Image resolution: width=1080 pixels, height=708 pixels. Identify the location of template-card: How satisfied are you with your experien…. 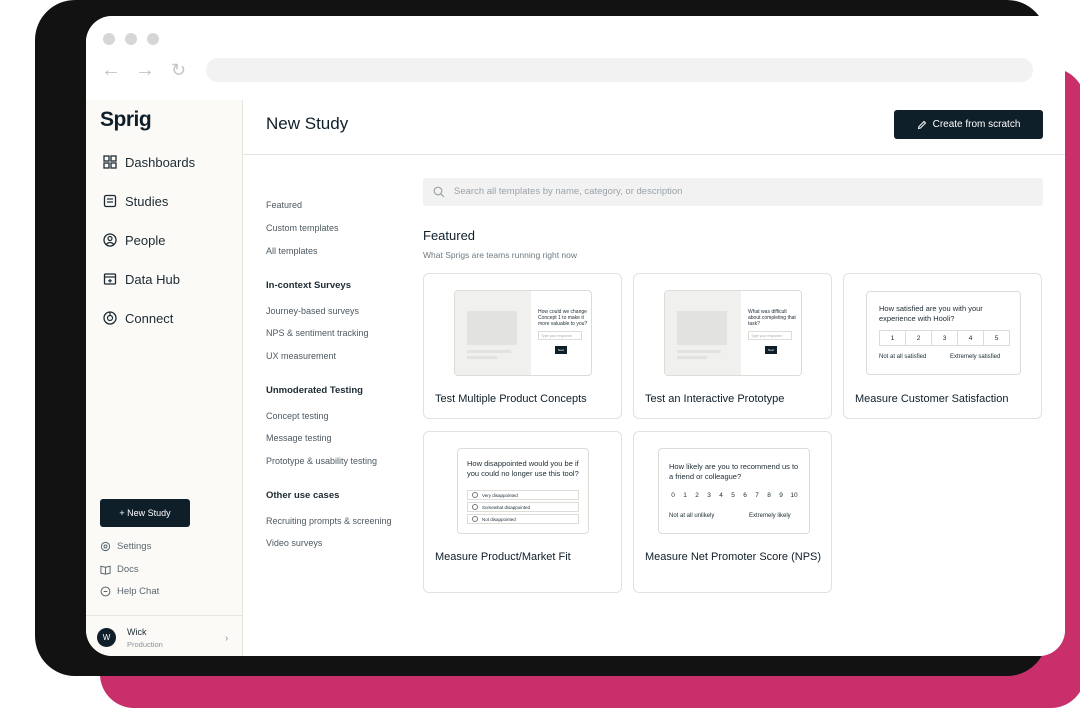
(942, 346).